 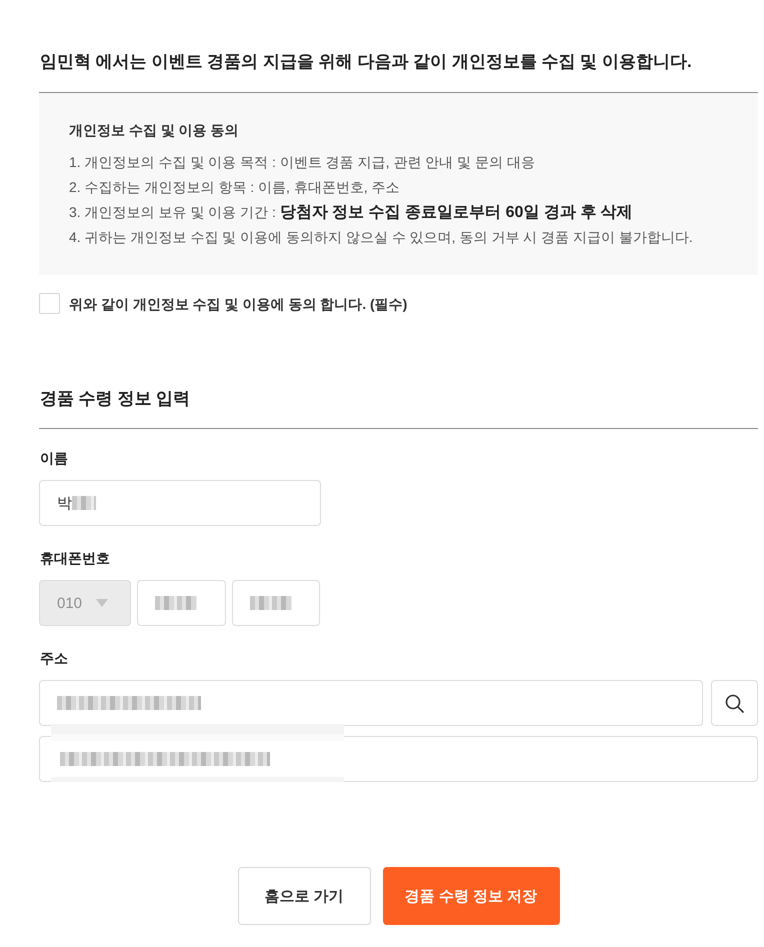 What do you see at coordinates (54, 458) in the screenshot?
I see `field-label: 이름` at bounding box center [54, 458].